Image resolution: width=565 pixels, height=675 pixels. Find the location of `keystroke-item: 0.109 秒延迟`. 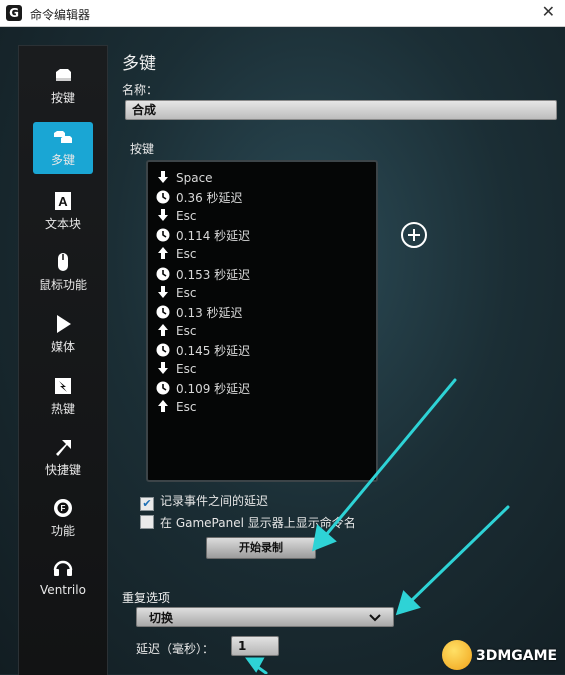

keystroke-item: 0.109 秒延迟 is located at coordinates (203, 389).